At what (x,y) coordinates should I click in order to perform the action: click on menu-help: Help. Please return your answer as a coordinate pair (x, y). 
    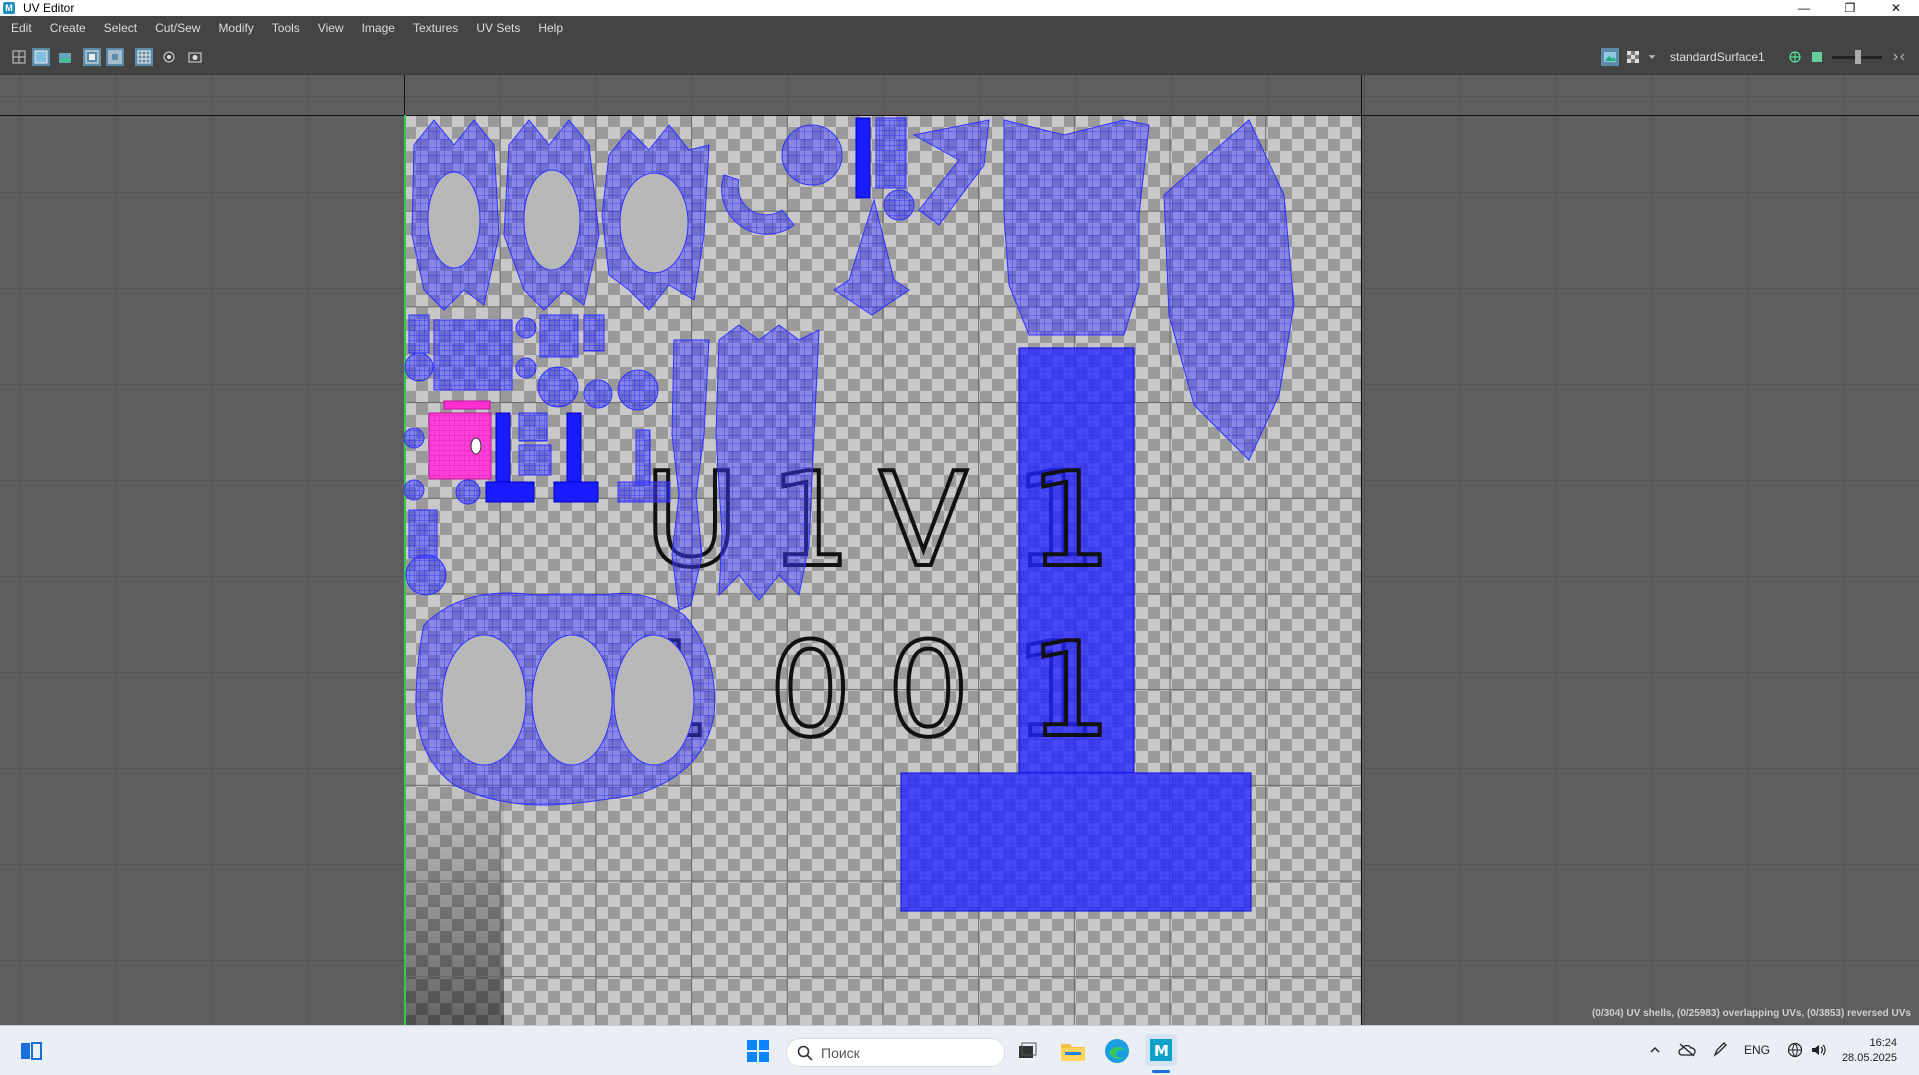
    Looking at the image, I should click on (548, 28).